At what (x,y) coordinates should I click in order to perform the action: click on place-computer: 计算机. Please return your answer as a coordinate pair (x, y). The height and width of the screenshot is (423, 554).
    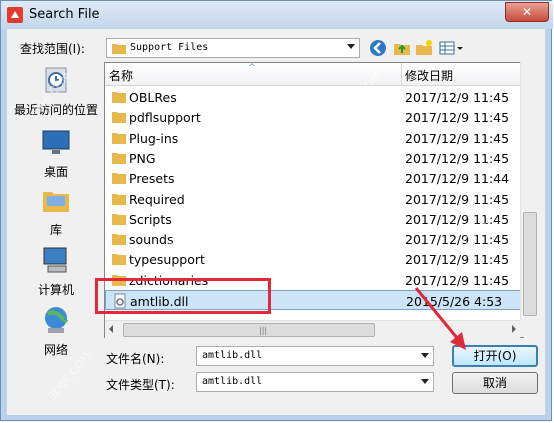
    Looking at the image, I should click on (56, 271).